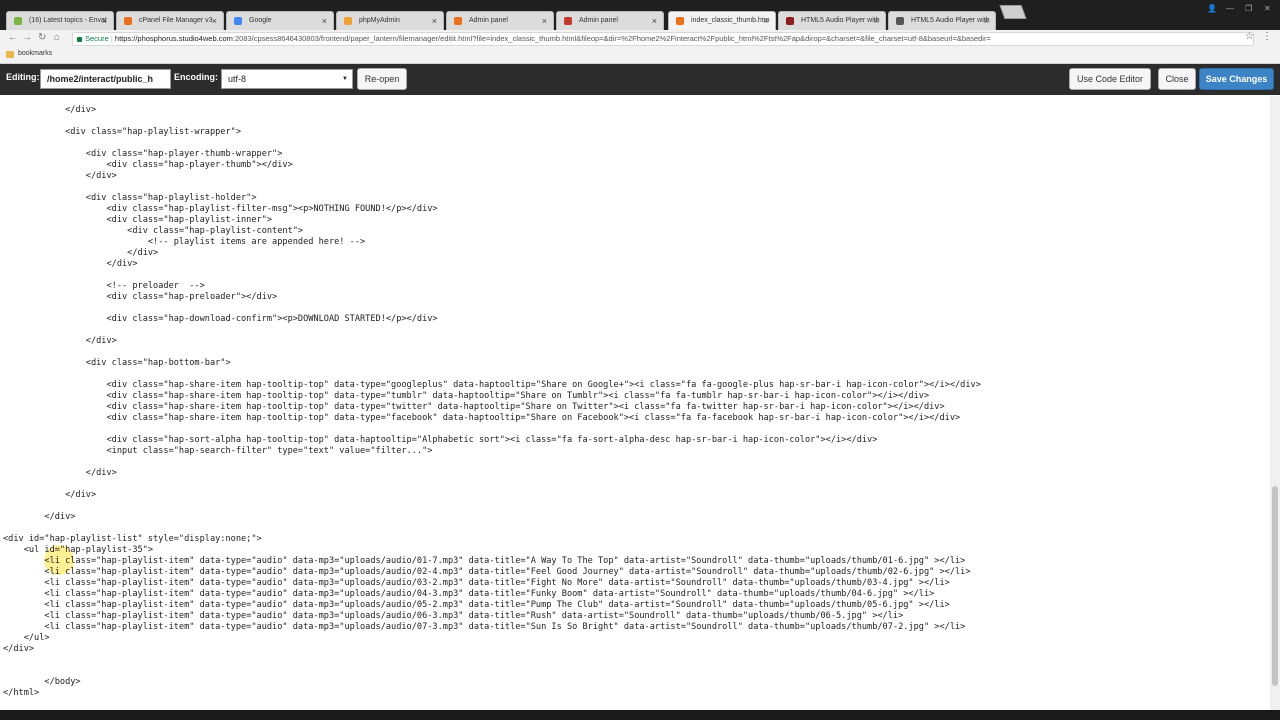  Describe the element at coordinates (138, 220) in the screenshot. I see `code-line: <div class="hap-playlist-inner">` at that location.